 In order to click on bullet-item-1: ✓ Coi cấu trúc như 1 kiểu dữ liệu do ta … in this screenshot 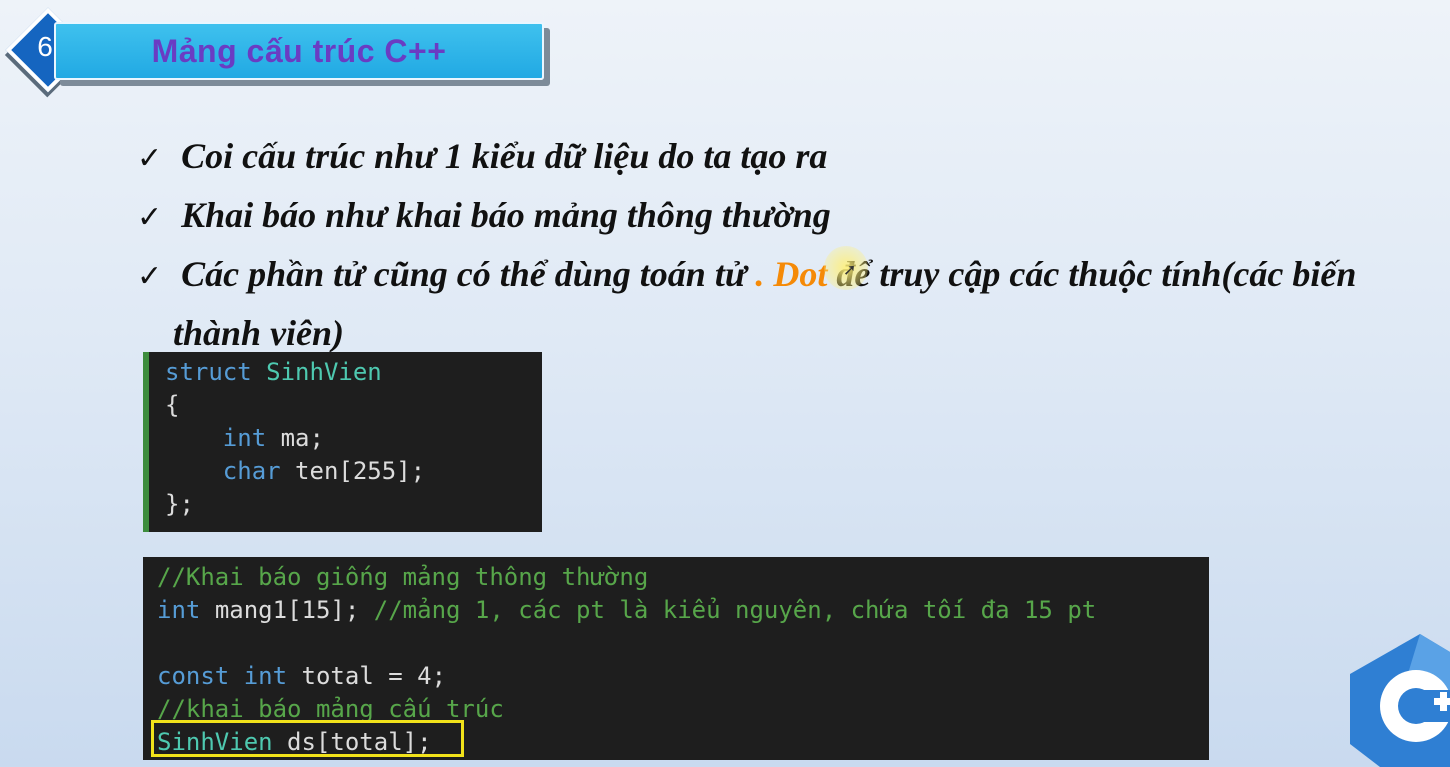, I will do `click(482, 156)`.